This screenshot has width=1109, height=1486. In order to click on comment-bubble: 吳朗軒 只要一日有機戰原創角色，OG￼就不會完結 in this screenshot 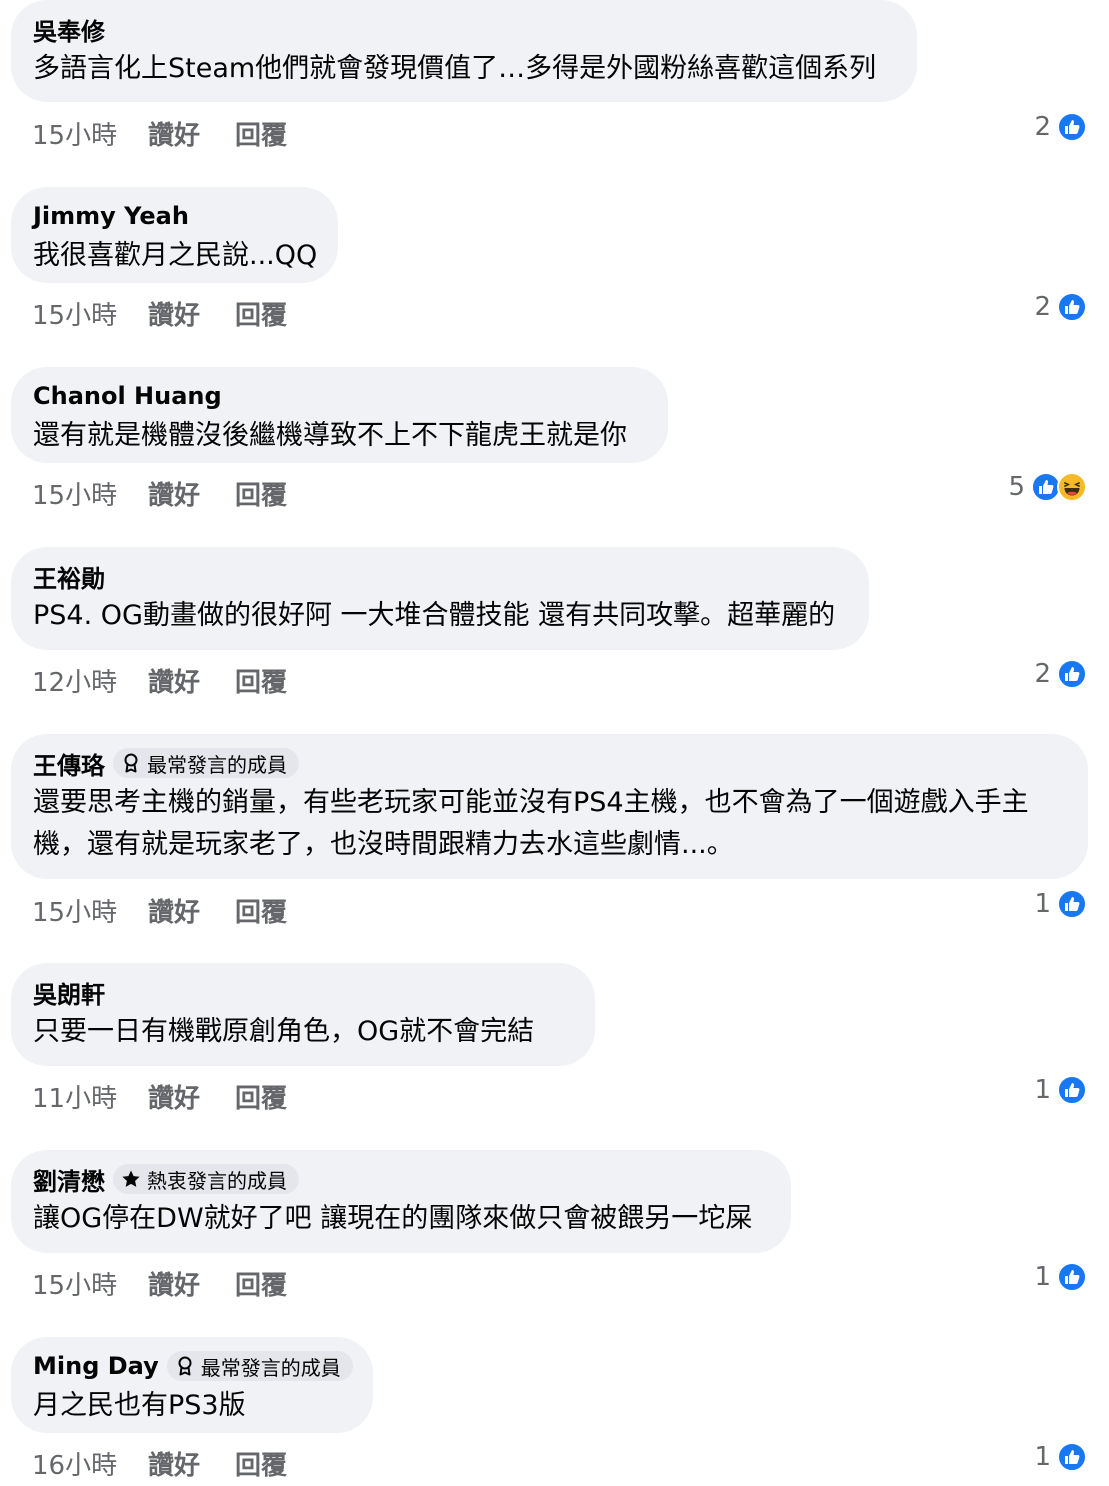, I will do `click(303, 1014)`.